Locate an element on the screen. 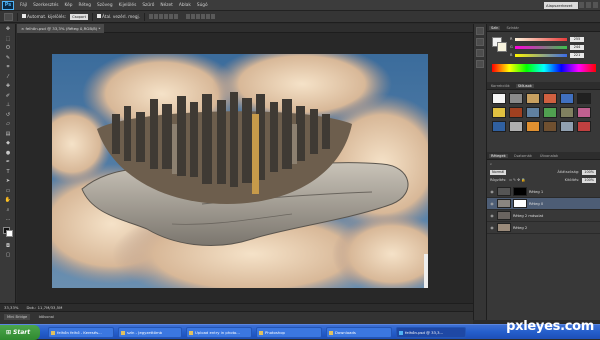 The width and height of the screenshot is (600, 340). auto-select-dropdown: Csoport is located at coordinates (79, 16).